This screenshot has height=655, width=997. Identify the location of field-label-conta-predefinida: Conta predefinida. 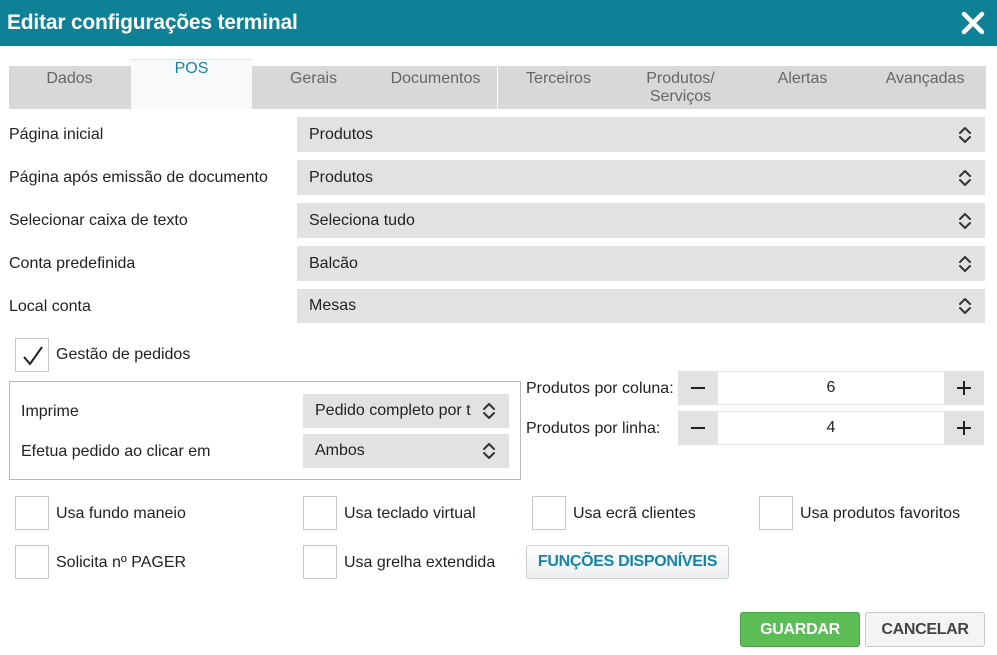
(72, 263).